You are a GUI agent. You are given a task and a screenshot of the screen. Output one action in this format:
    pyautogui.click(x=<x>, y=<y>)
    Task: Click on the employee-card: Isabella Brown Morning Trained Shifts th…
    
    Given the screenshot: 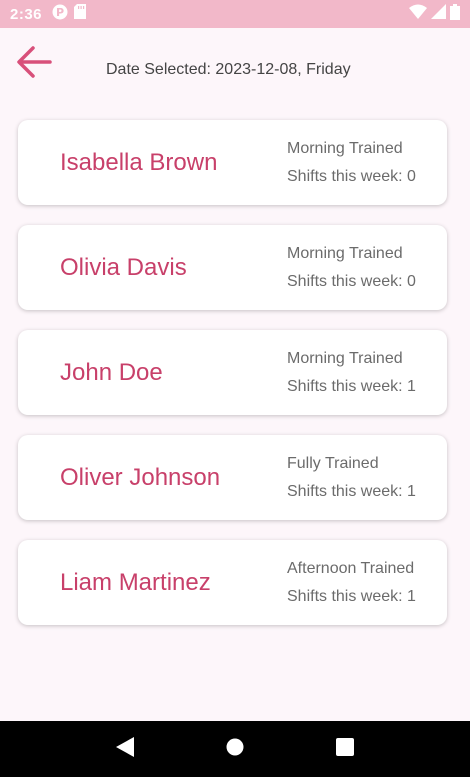 What is the action you would take?
    pyautogui.click(x=232, y=162)
    